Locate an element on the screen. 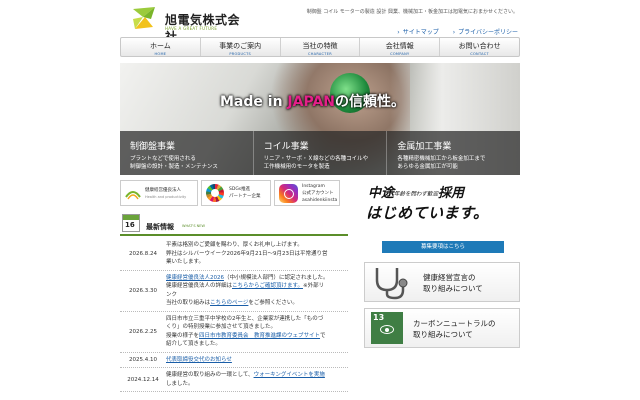  hero-card-title: 金属加工事業 is located at coordinates (424, 147).